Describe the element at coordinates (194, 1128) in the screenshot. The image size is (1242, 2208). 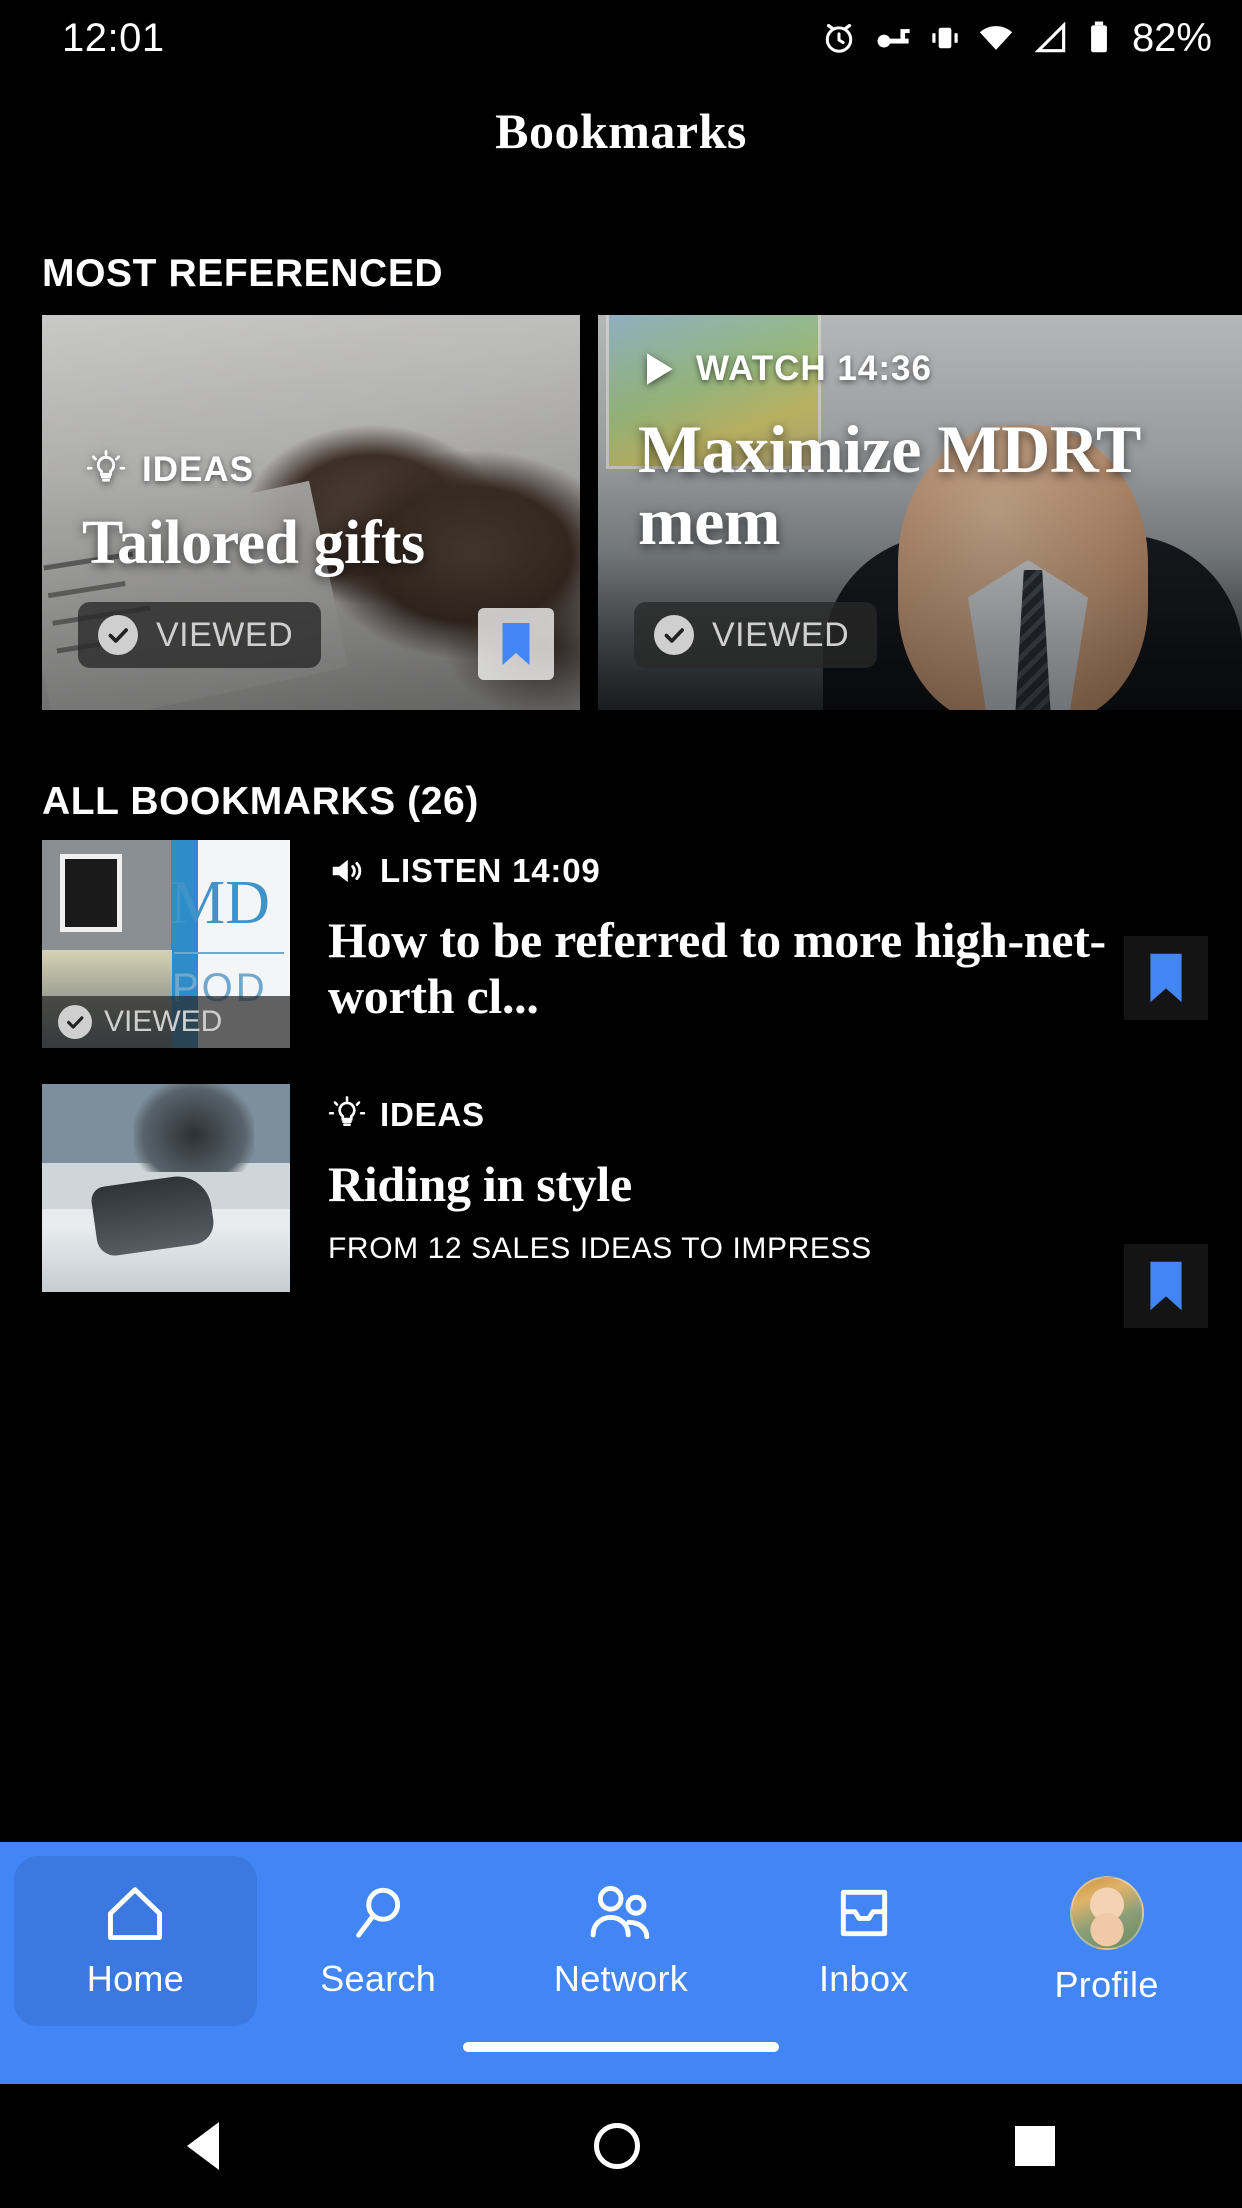
I see `decorative-tree` at that location.